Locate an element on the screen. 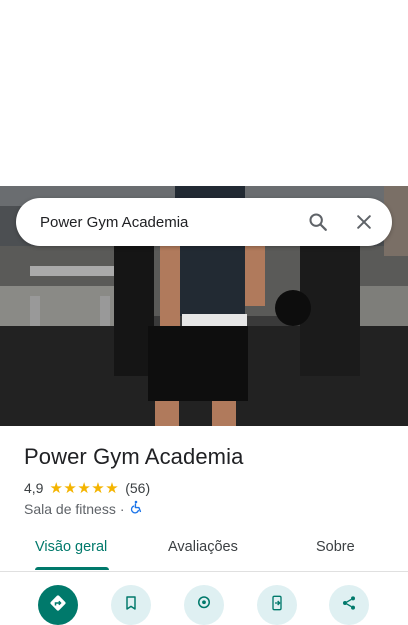  place-category: Sala de fitness is located at coordinates (70, 508).